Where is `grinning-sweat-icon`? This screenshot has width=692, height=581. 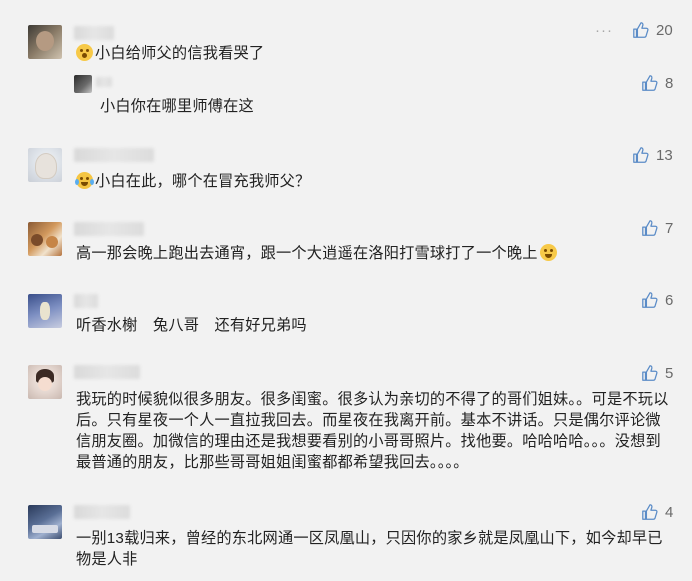
grinning-sweat-icon is located at coordinates (548, 252).